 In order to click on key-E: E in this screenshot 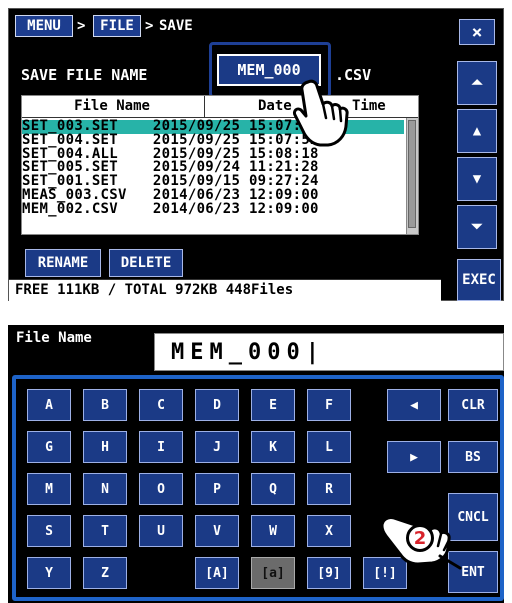, I will do `click(273, 405)`.